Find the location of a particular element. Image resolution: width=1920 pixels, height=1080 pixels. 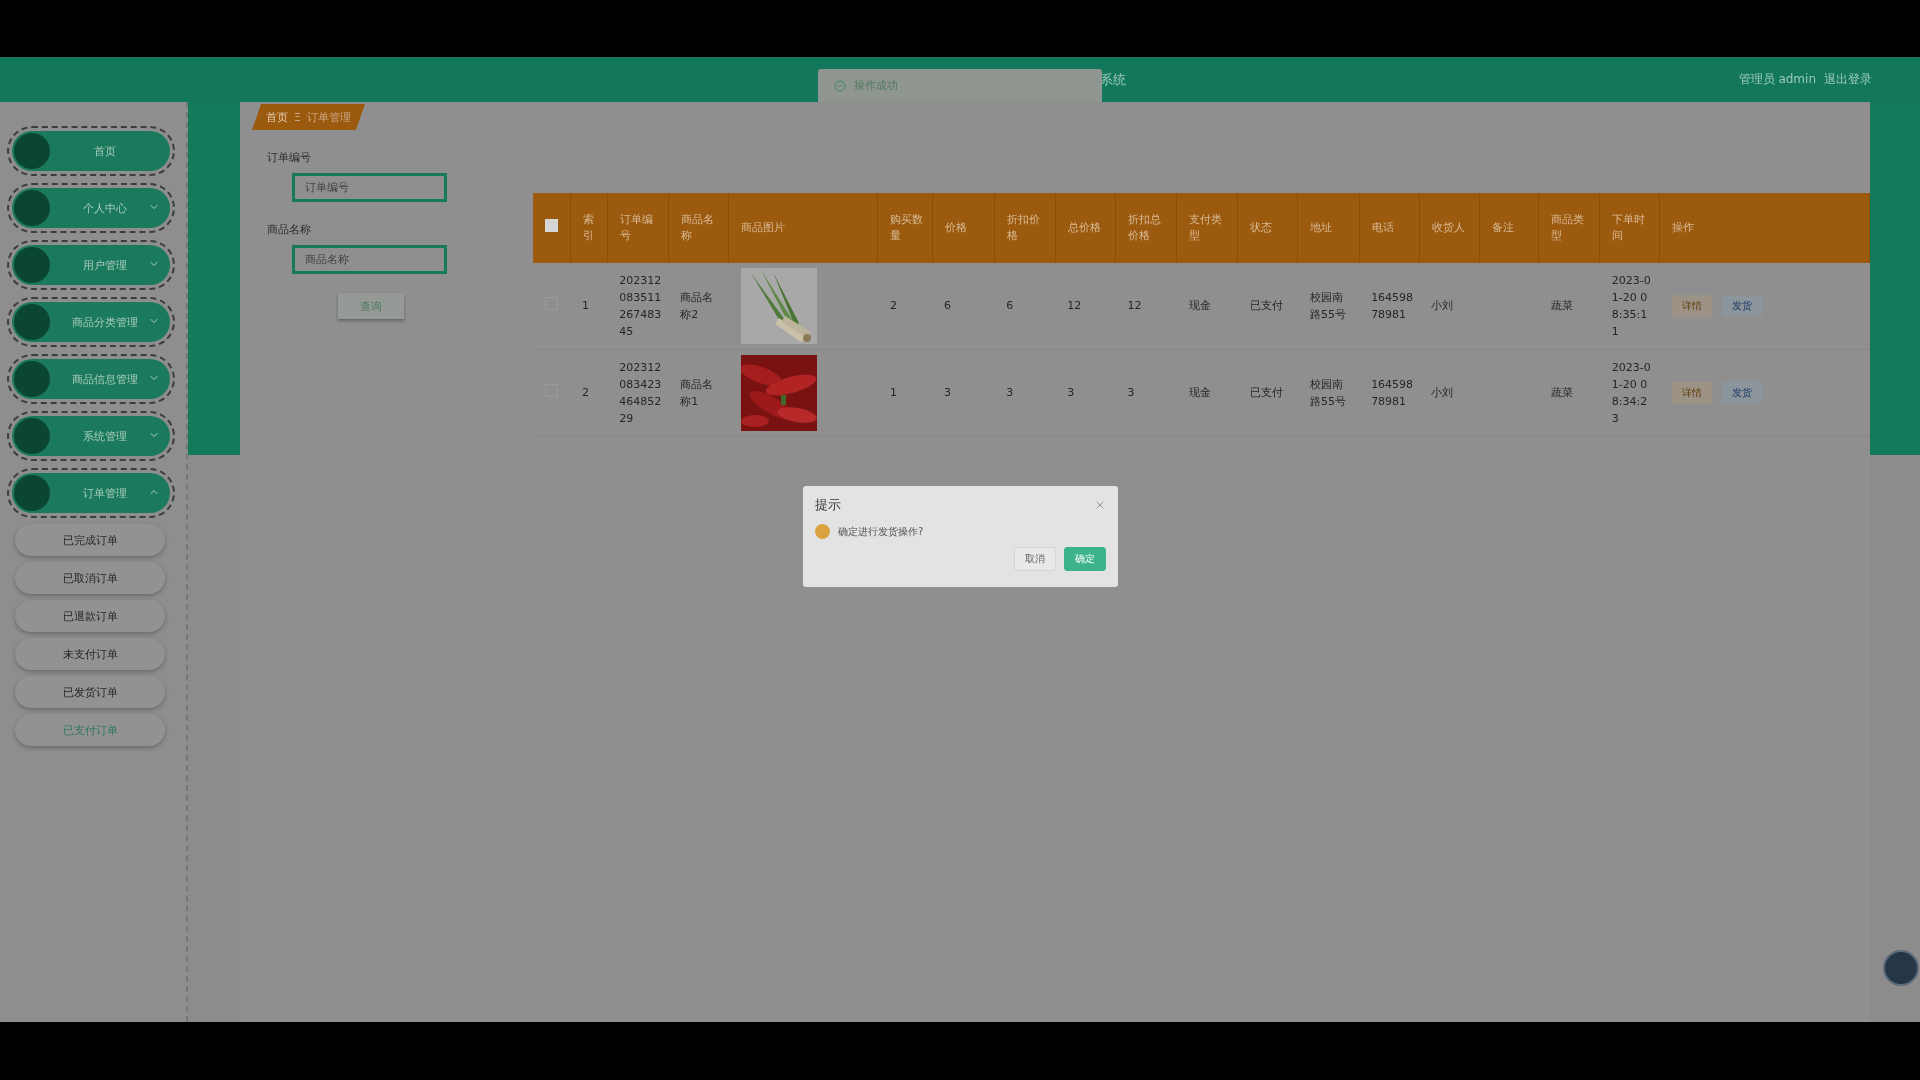

table-cell: 2023-01-20 08:35:11 is located at coordinates (1629, 306).